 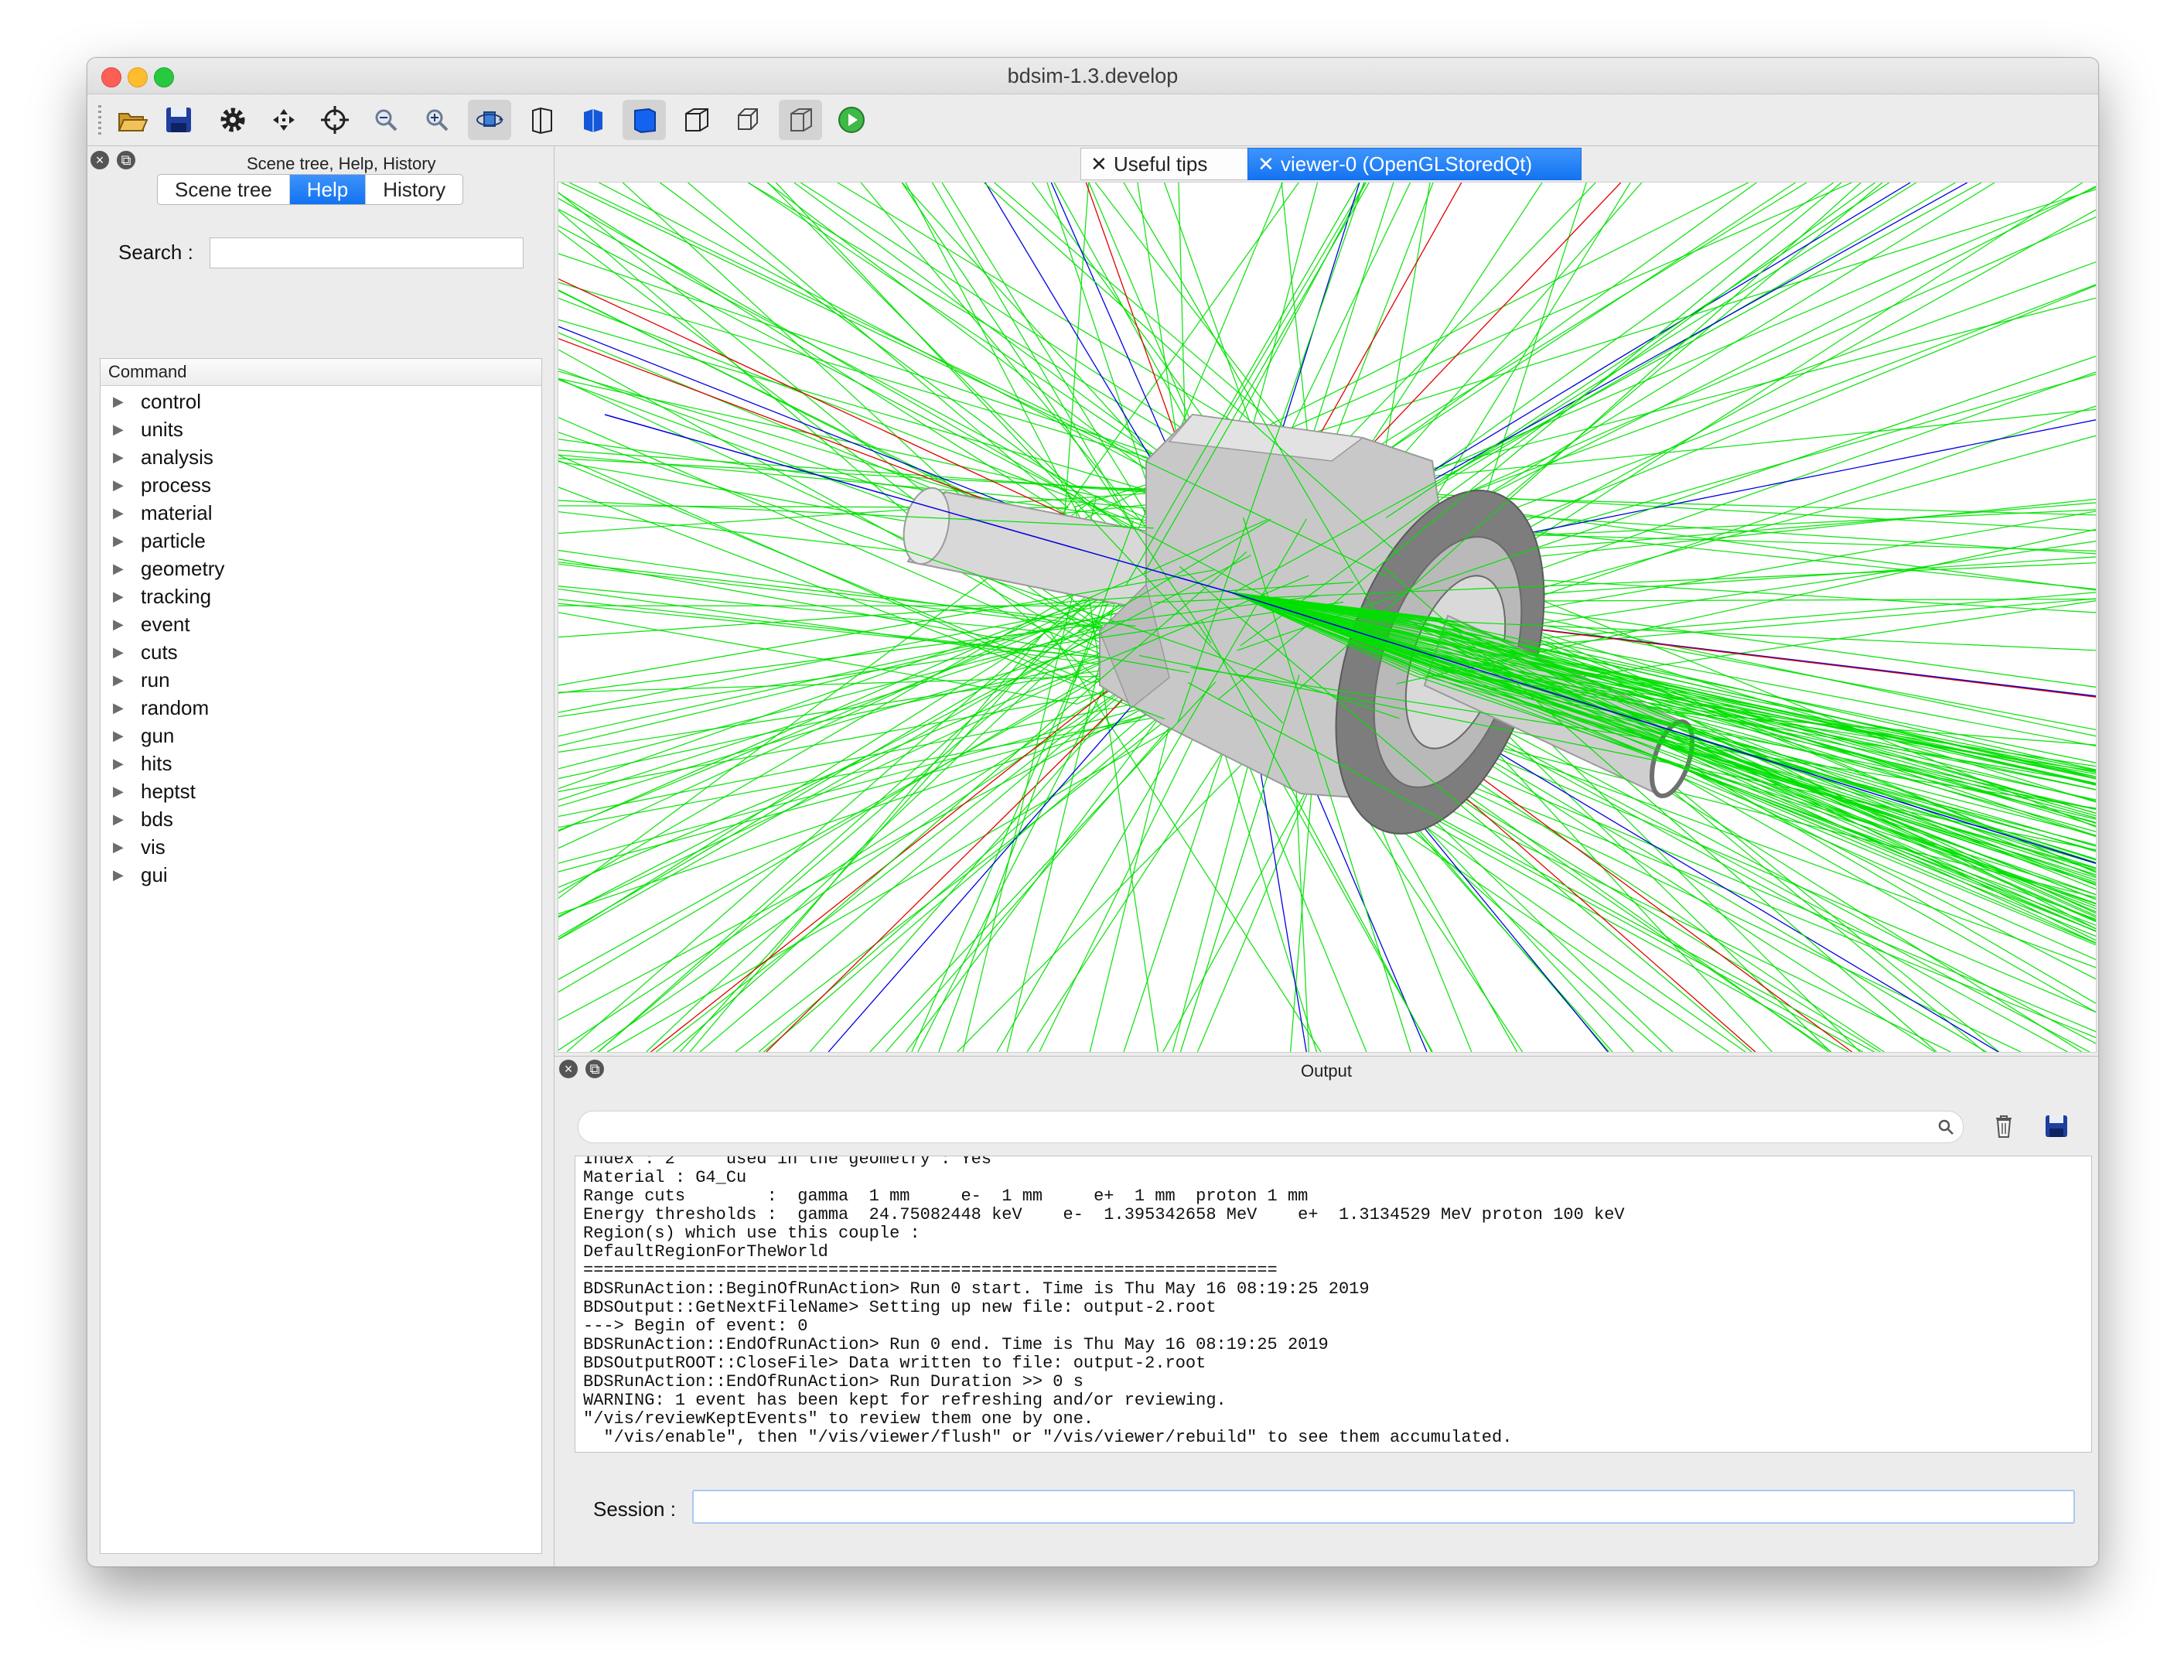 I want to click on dock-title: Scene tree, Help, History, so click(x=341, y=163).